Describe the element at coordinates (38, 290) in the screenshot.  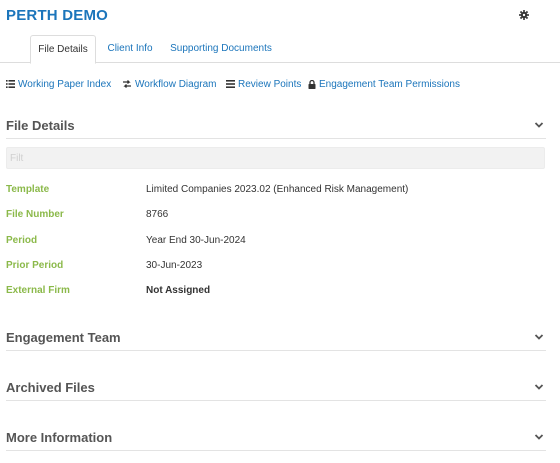
I see `detail-label: External Firm` at that location.